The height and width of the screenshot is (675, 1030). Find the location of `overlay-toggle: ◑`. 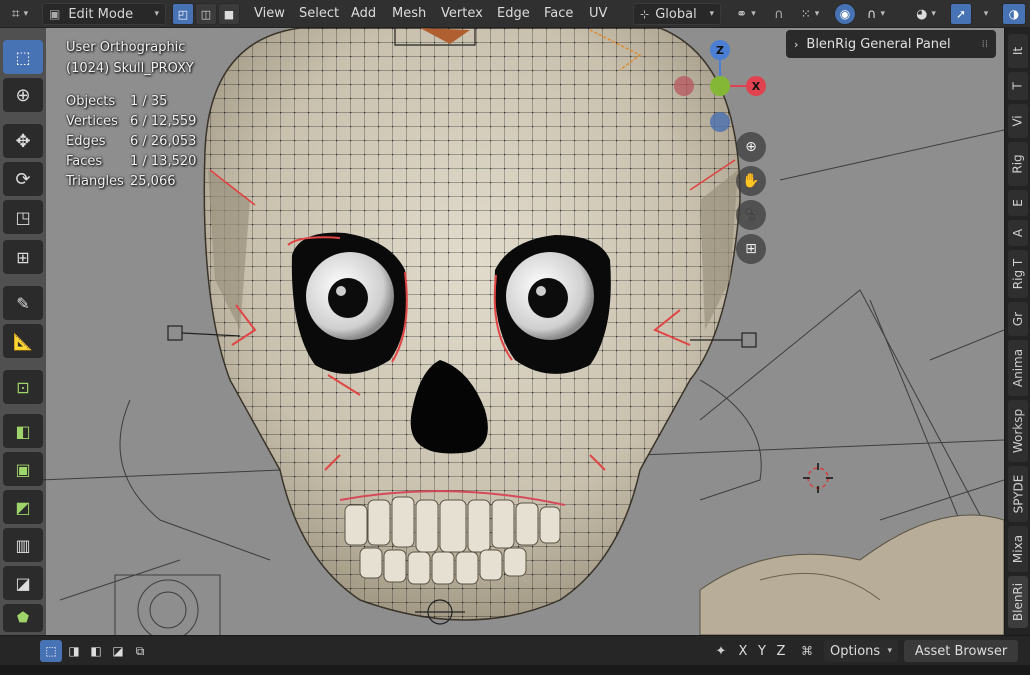

overlay-toggle: ◑ is located at coordinates (1014, 14).